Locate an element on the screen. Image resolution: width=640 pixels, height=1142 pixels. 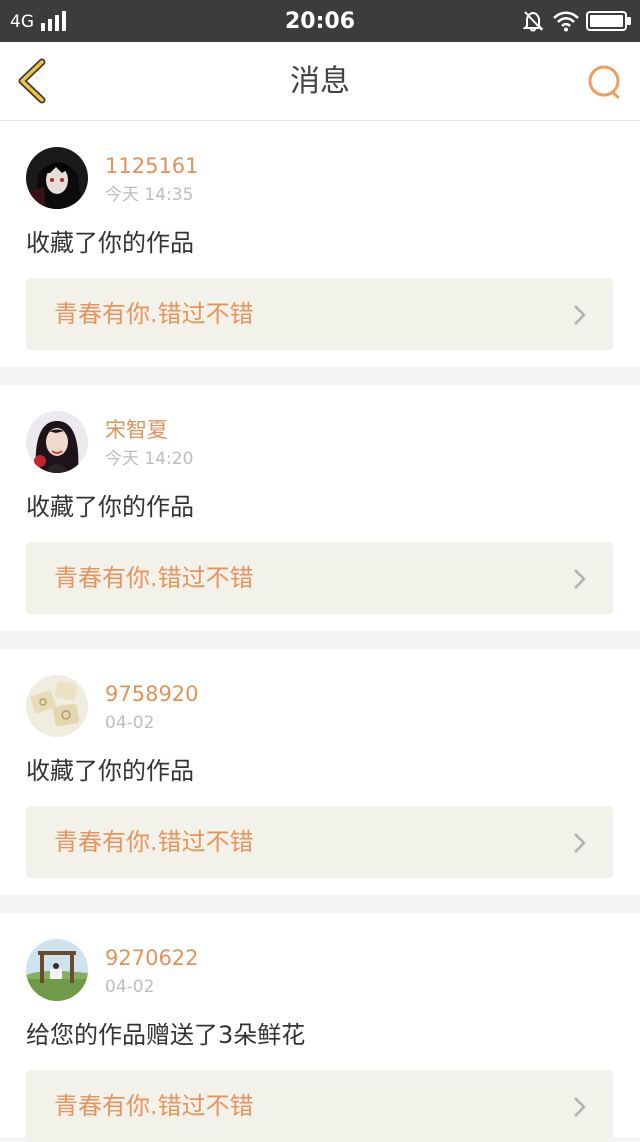
username: 9758920 is located at coordinates (152, 694).